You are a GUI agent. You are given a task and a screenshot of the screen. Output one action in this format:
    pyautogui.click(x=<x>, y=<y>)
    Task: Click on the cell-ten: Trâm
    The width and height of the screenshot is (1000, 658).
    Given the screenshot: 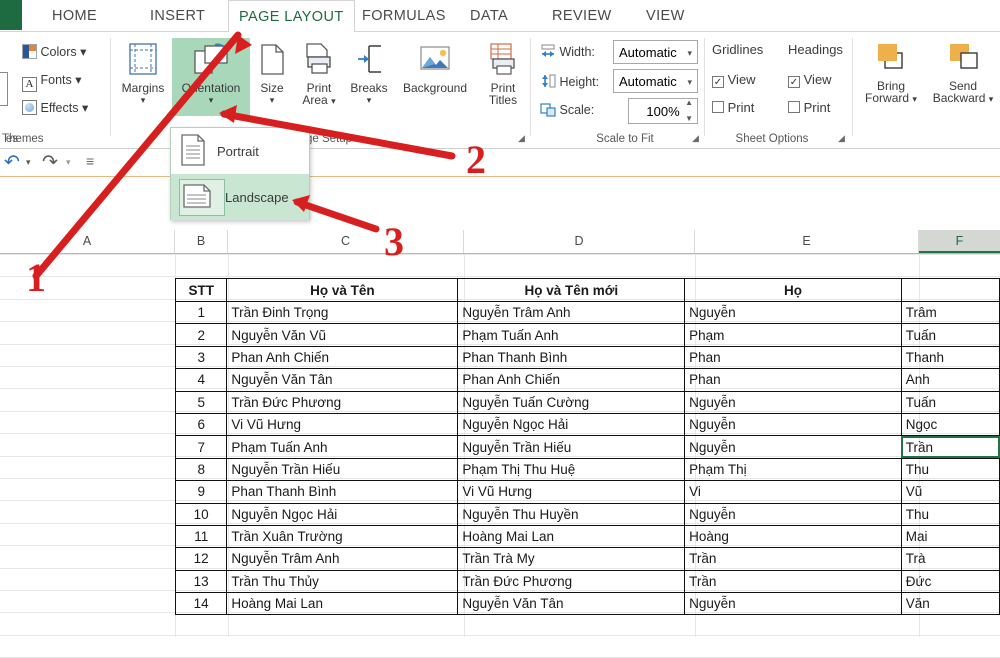 What is the action you would take?
    pyautogui.click(x=950, y=312)
    